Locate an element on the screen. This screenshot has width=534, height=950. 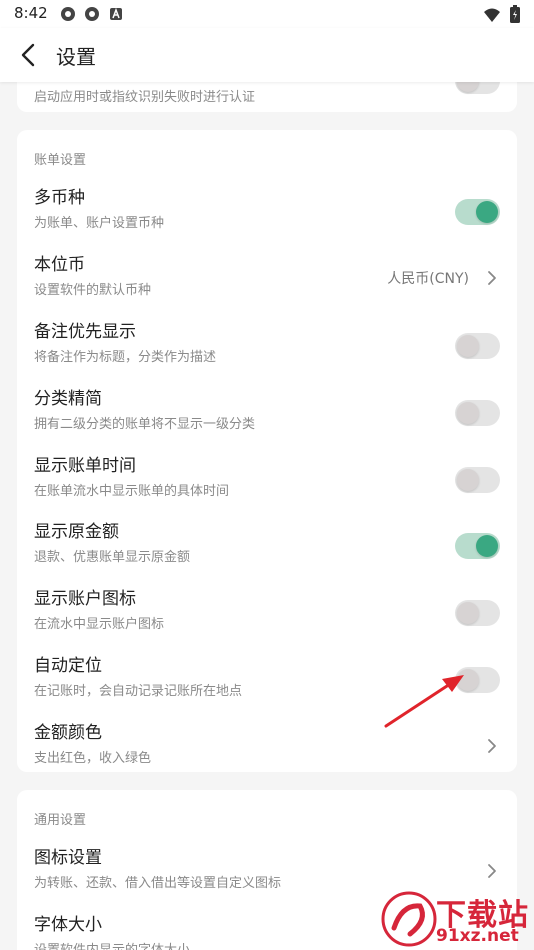
app-bar: 设置 is located at coordinates (267, 55).